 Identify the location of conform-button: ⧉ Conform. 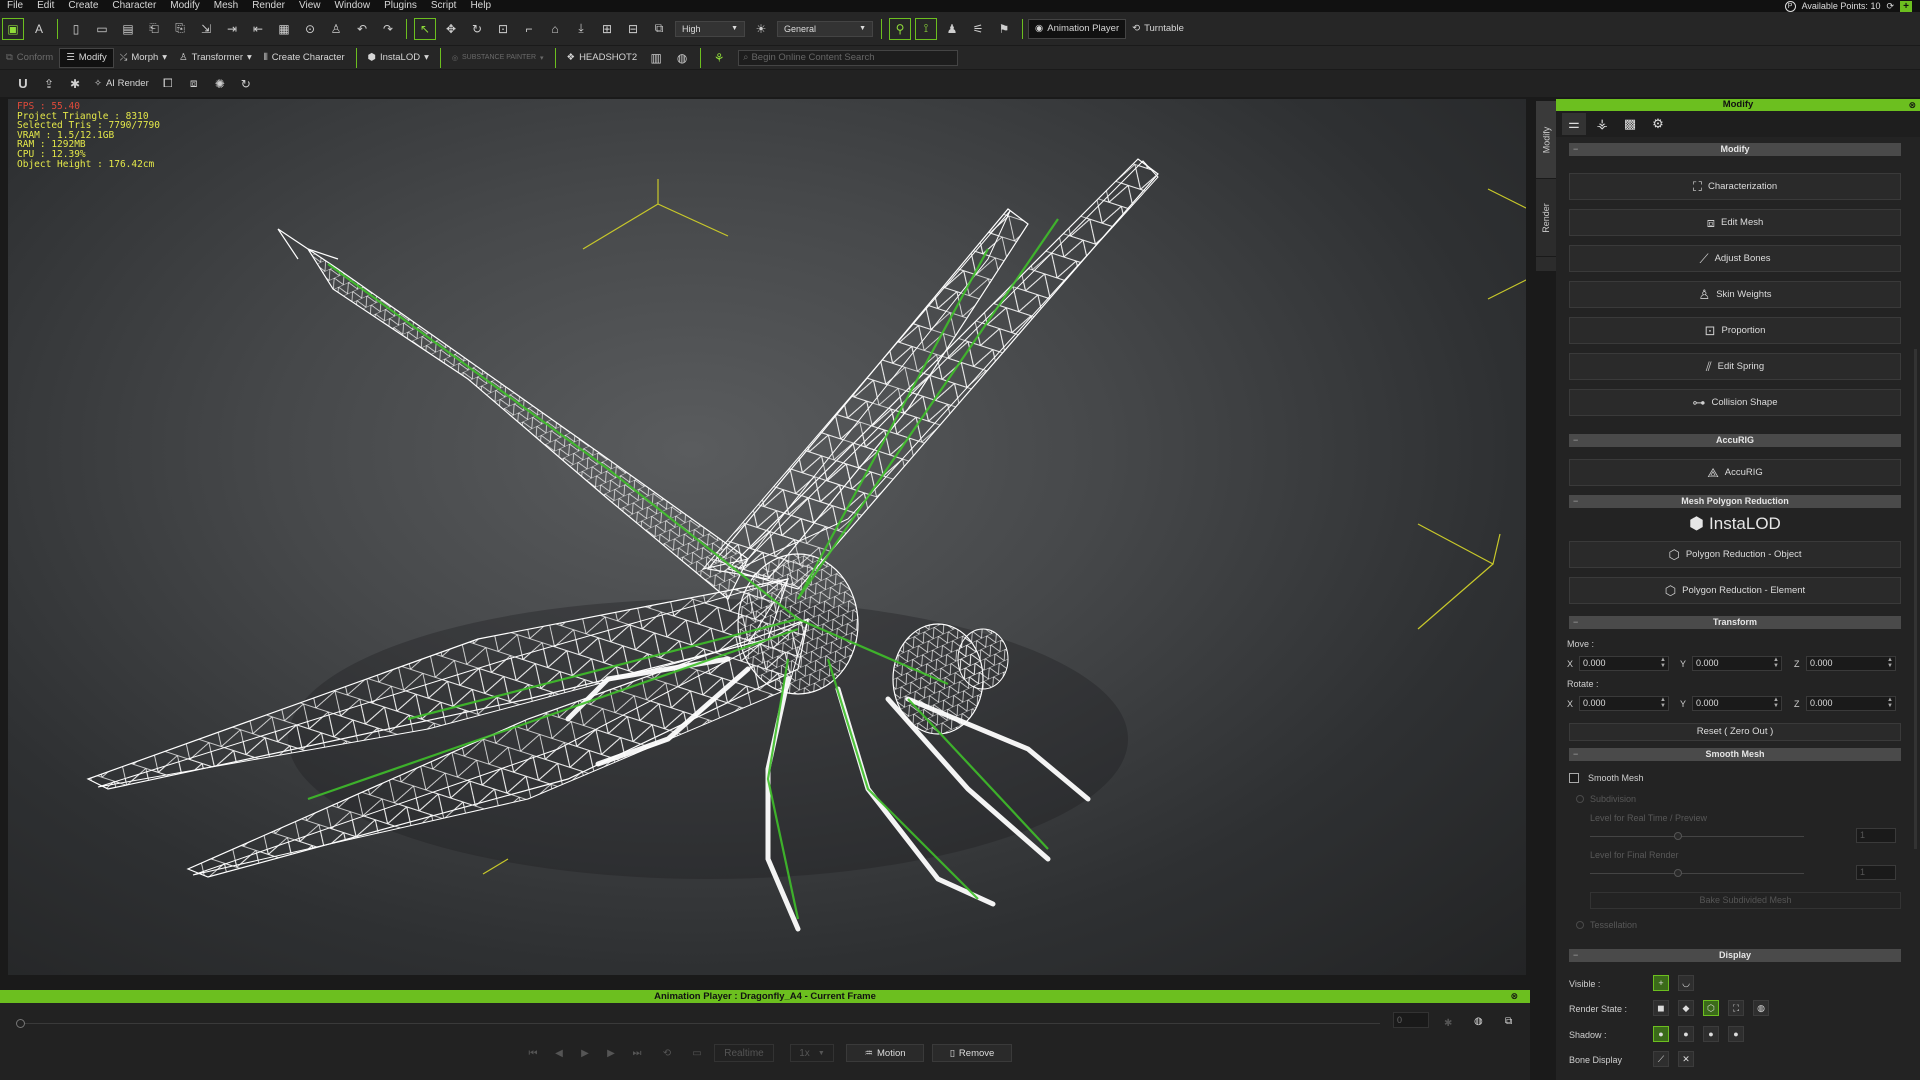
(29, 58).